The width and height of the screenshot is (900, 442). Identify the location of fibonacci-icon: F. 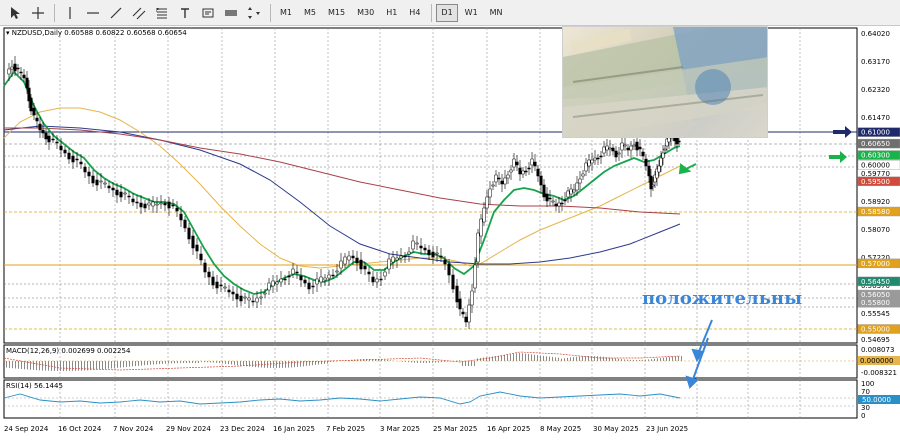
(162, 13).